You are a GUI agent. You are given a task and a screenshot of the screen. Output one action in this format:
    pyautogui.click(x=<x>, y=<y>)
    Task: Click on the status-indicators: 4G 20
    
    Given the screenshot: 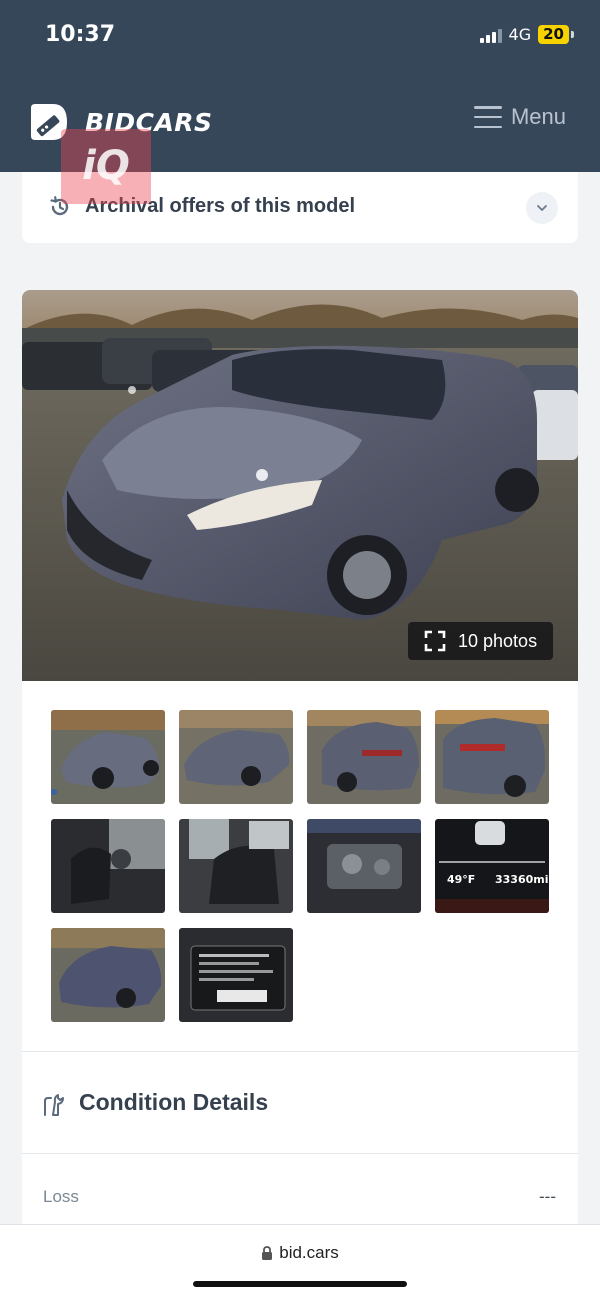 What is the action you would take?
    pyautogui.click(x=526, y=34)
    